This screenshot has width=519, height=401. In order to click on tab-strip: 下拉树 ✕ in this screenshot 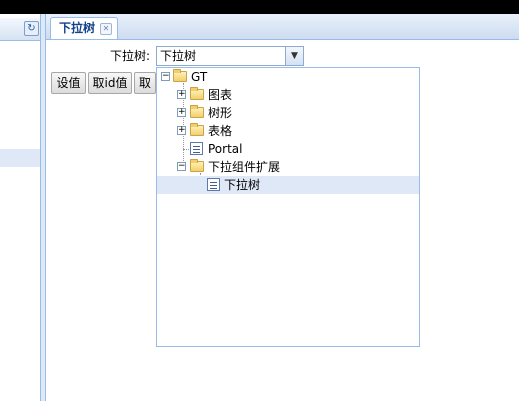, I will do `click(282, 27)`.